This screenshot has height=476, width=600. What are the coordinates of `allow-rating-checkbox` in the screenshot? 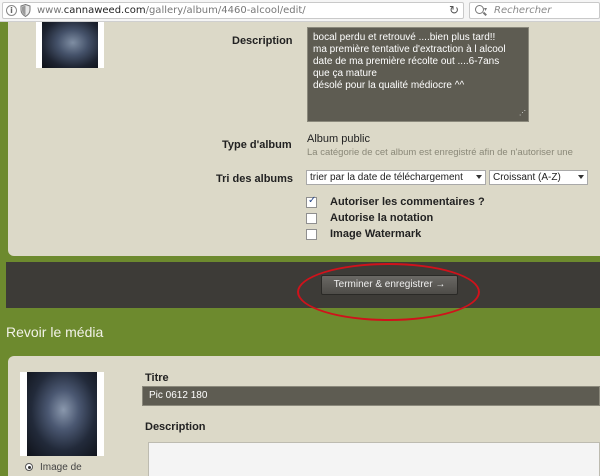 It's located at (311, 218).